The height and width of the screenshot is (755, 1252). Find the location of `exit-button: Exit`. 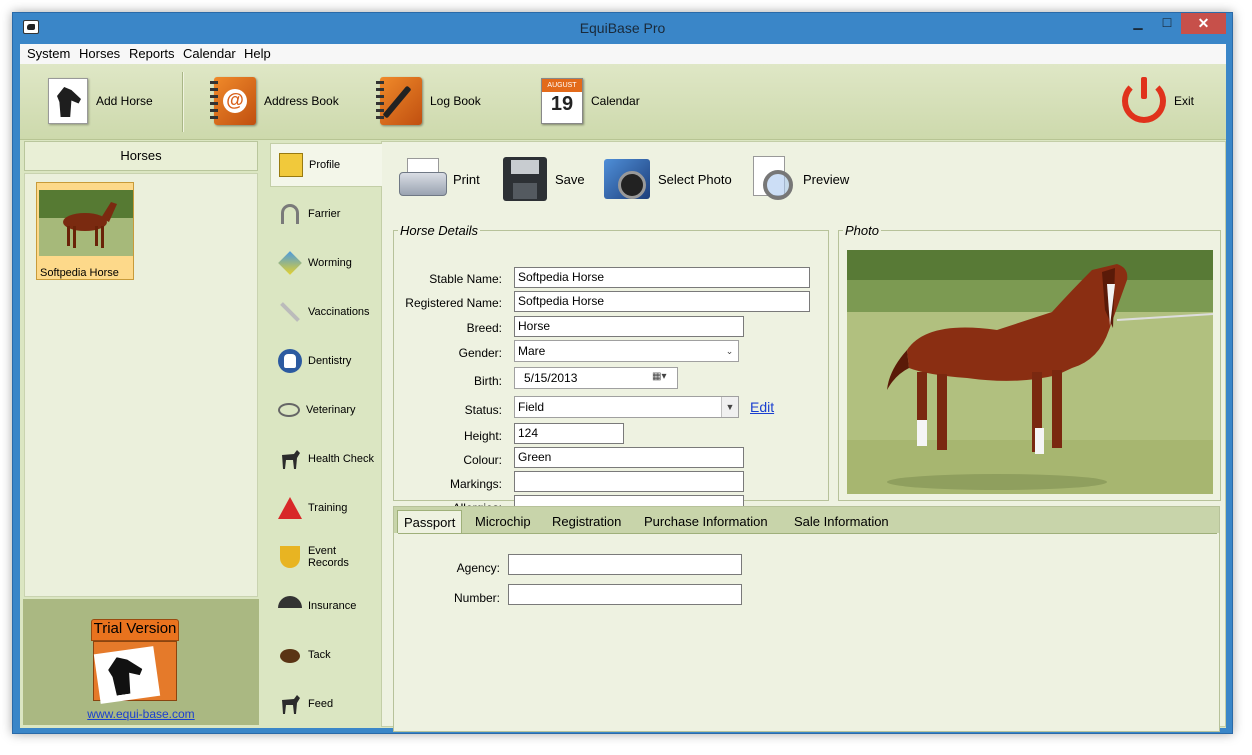

exit-button: Exit is located at coordinates (1158, 101).